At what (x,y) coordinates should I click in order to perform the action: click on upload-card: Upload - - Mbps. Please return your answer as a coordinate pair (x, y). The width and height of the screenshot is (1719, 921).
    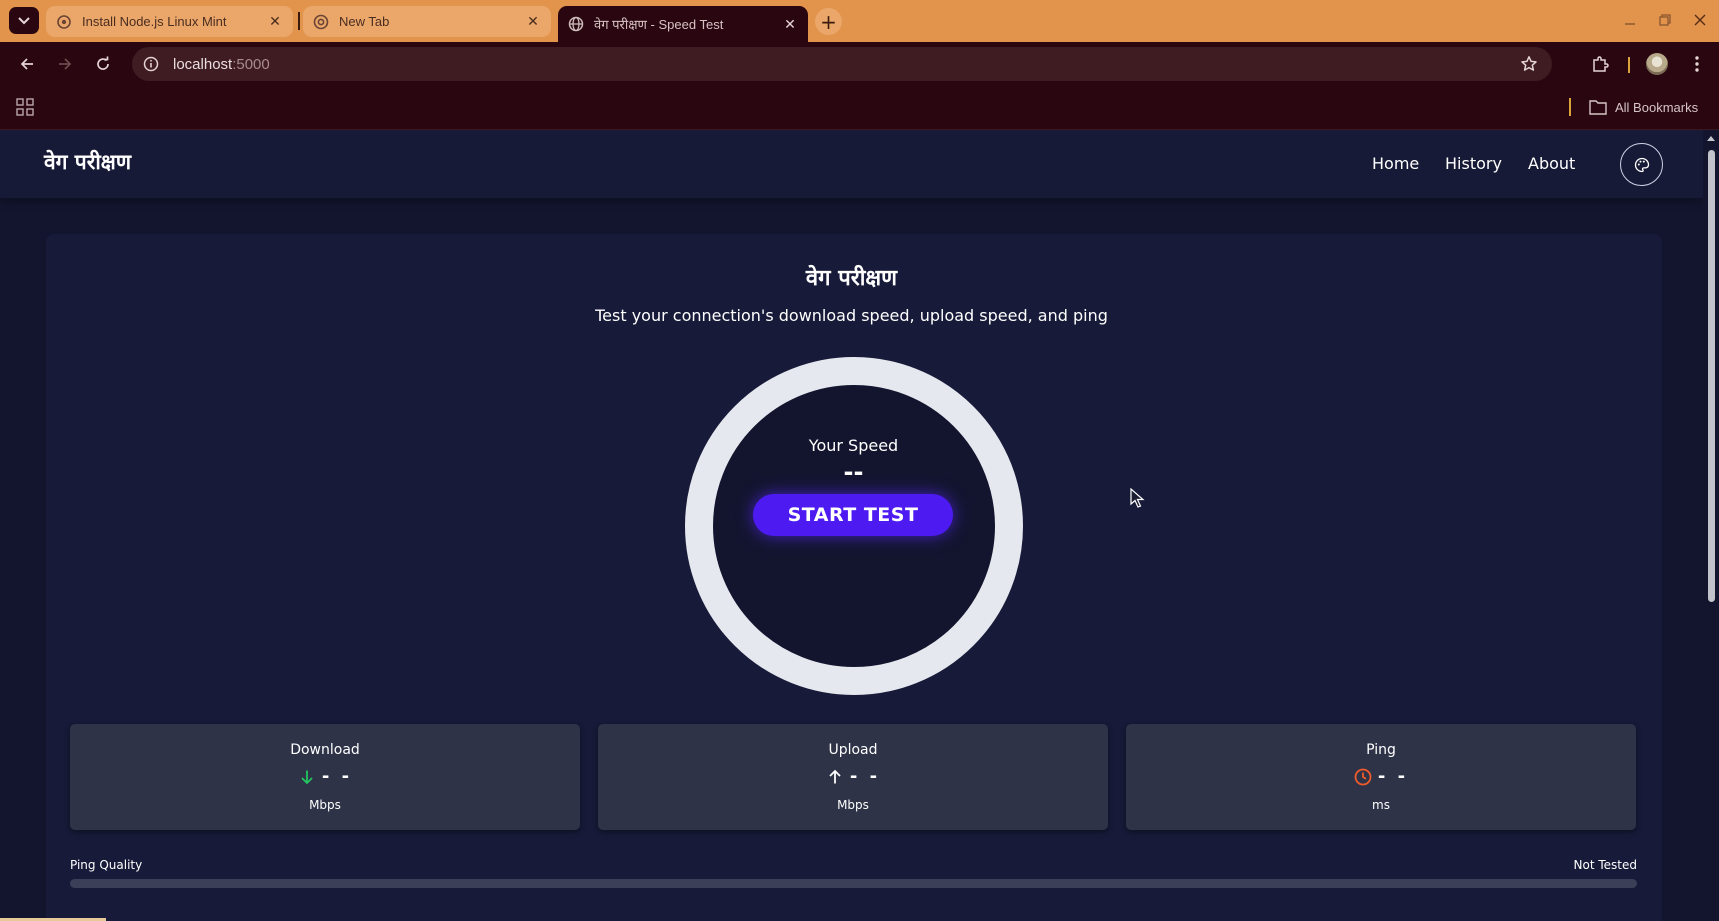
    Looking at the image, I should click on (853, 777).